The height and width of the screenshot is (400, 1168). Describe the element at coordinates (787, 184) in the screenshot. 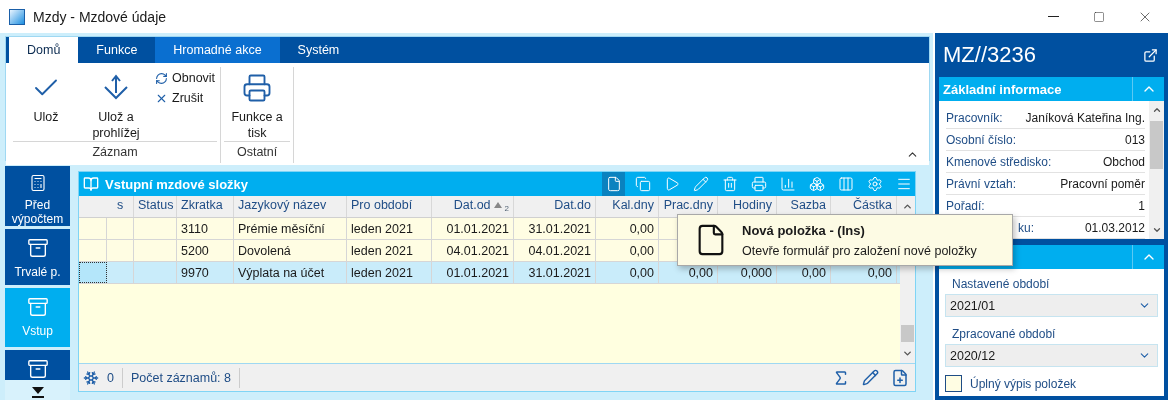

I see `bar-chart-icon` at that location.